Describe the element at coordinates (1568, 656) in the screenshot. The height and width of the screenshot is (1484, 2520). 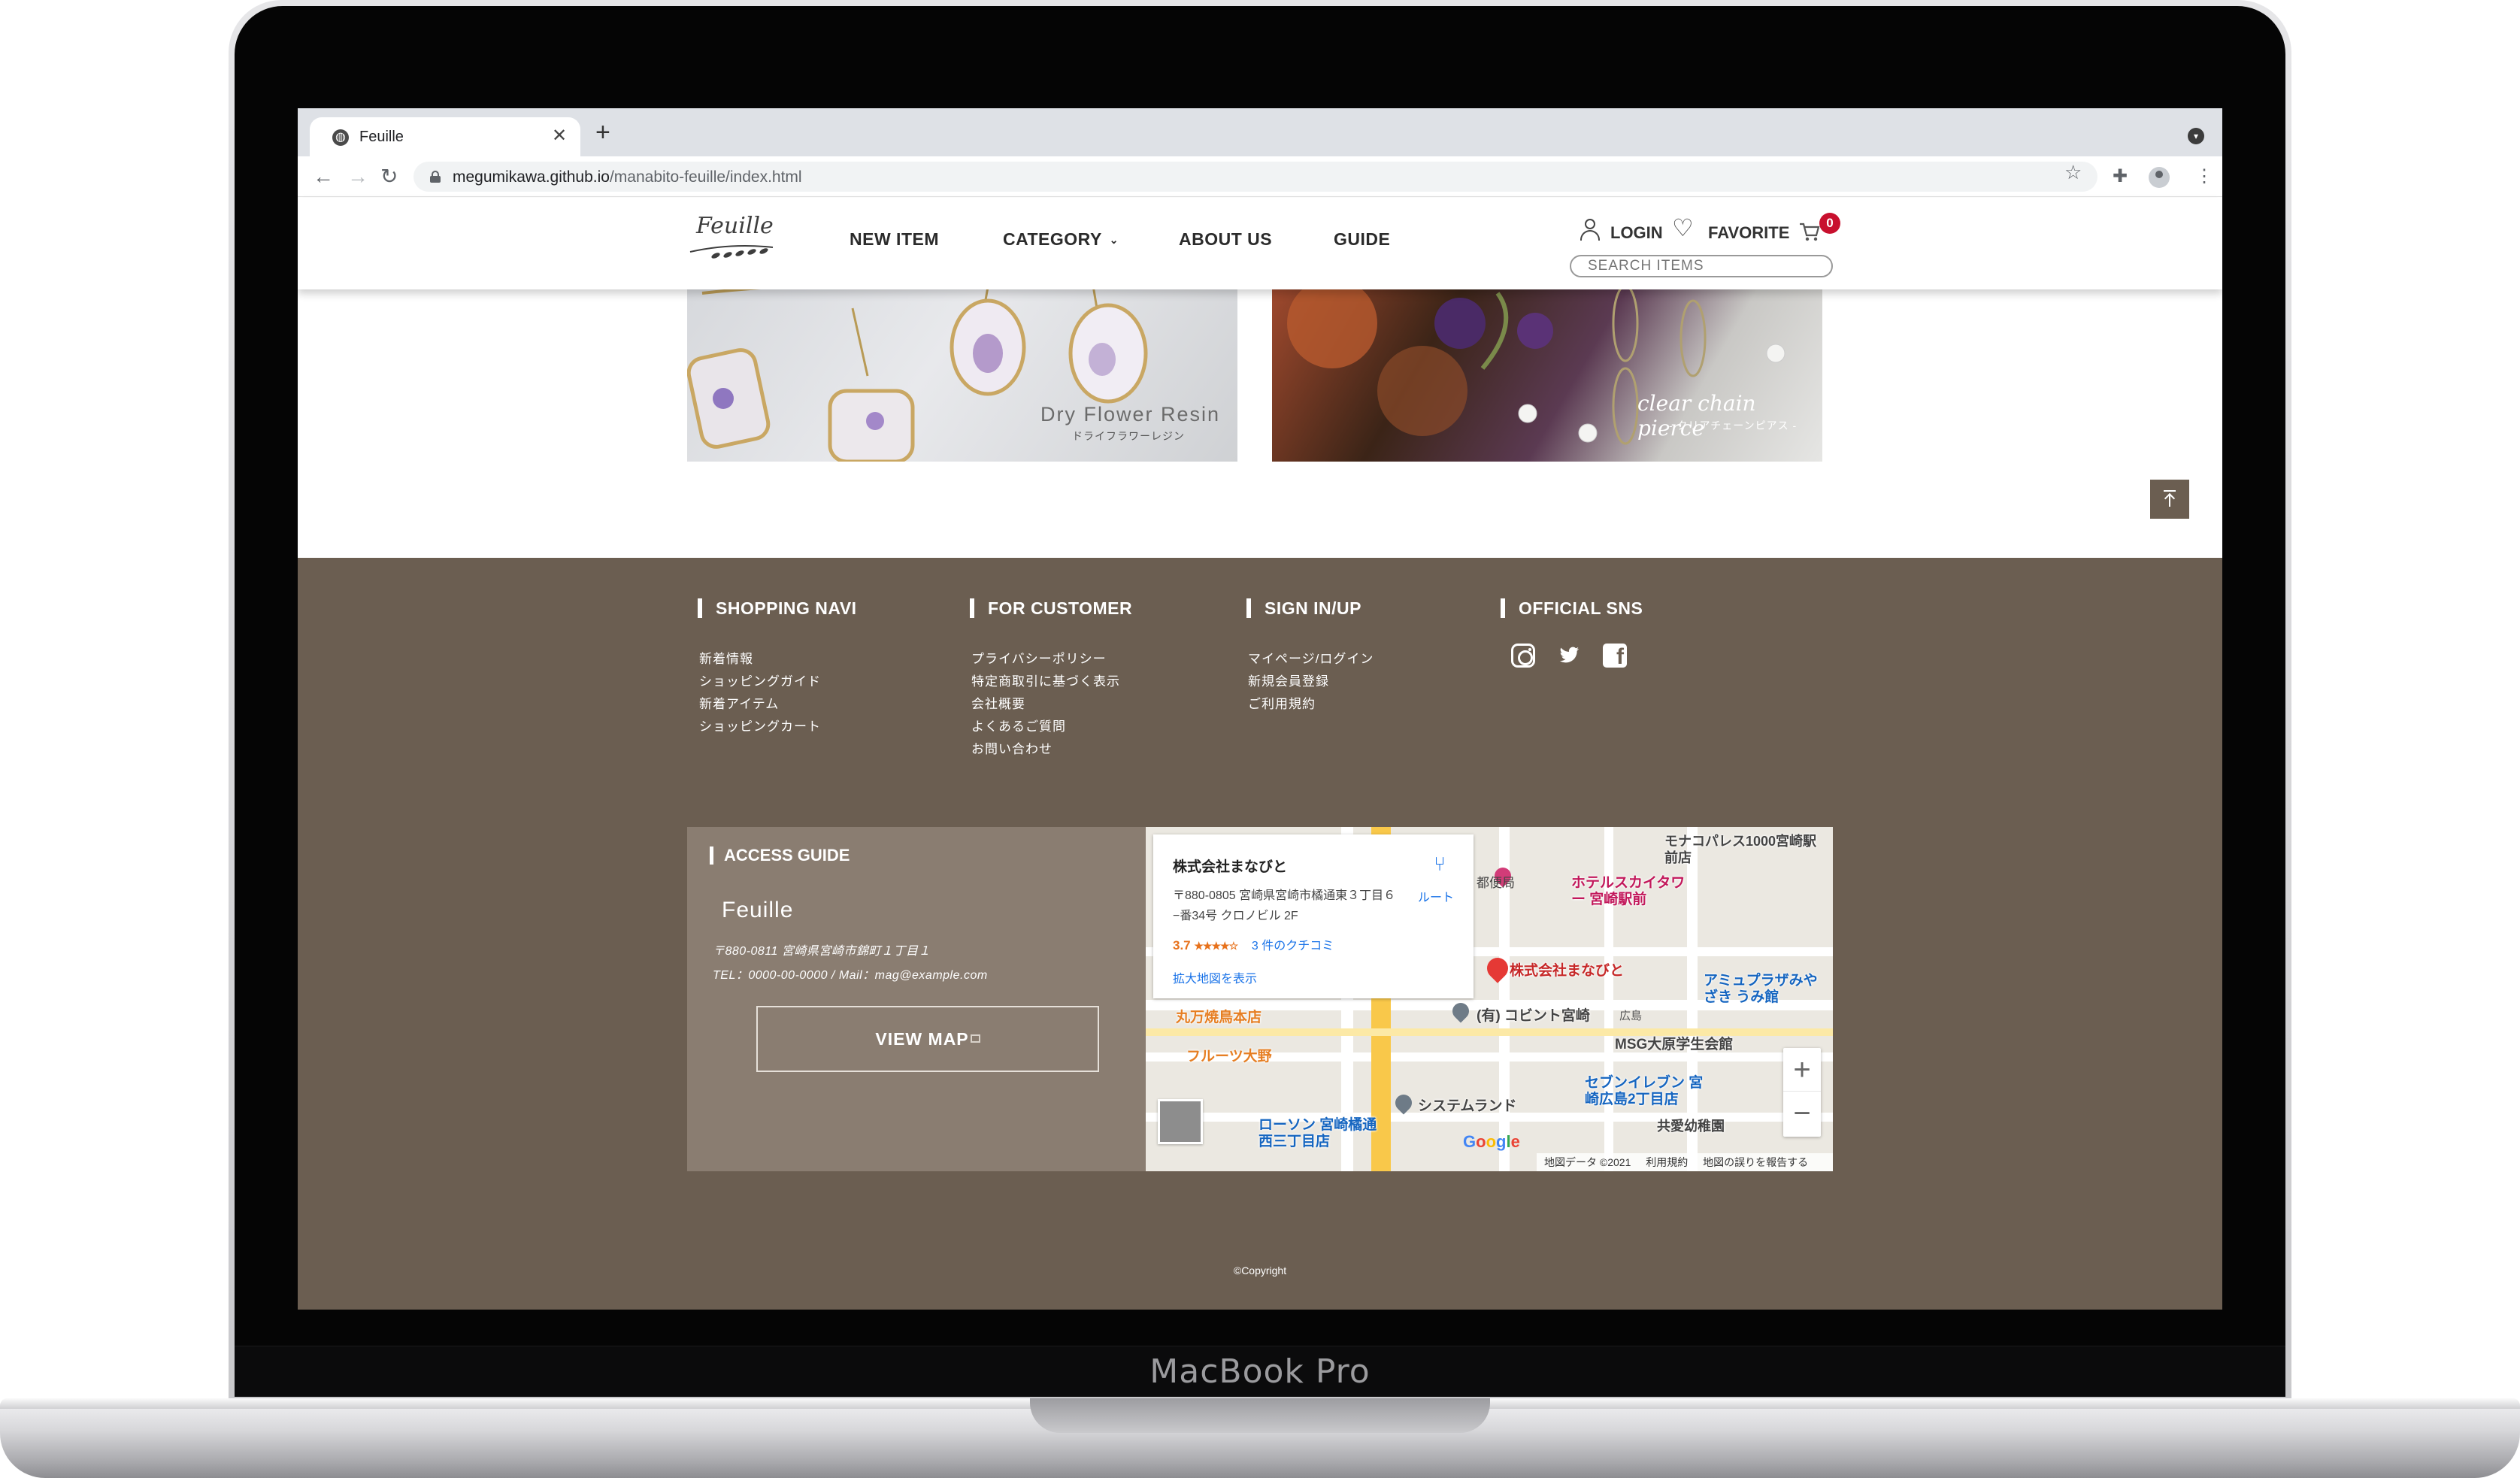
I see `twitter-icon` at that location.